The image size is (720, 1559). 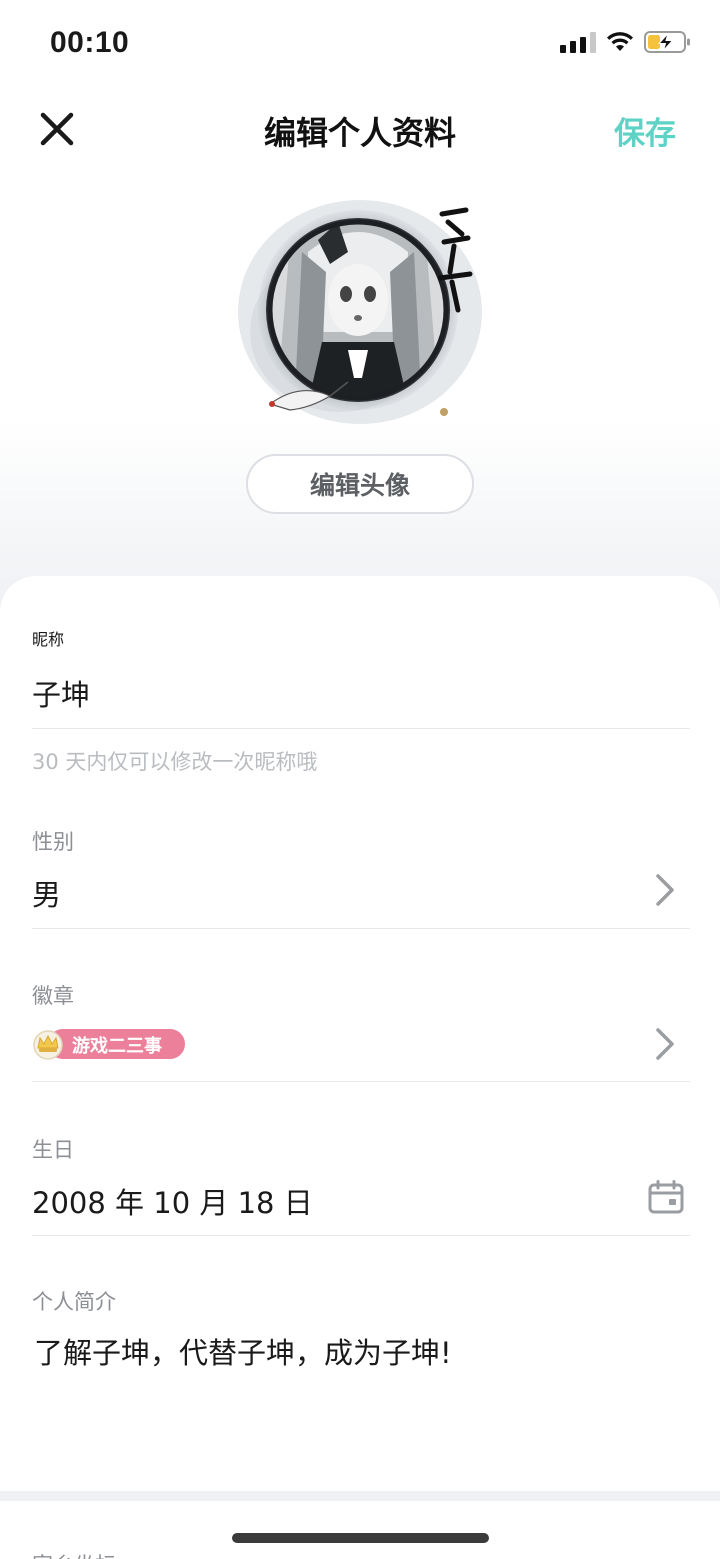 I want to click on birthday-label: 生日, so click(x=53, y=1150).